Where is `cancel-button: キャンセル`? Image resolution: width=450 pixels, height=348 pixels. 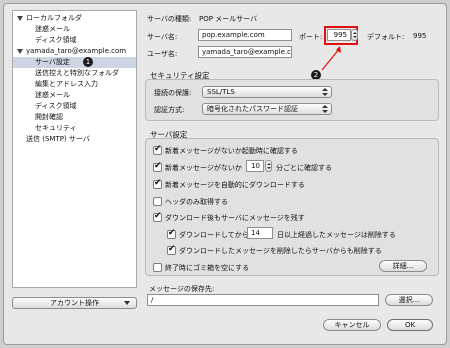
cancel-button: キャンセル is located at coordinates (352, 325).